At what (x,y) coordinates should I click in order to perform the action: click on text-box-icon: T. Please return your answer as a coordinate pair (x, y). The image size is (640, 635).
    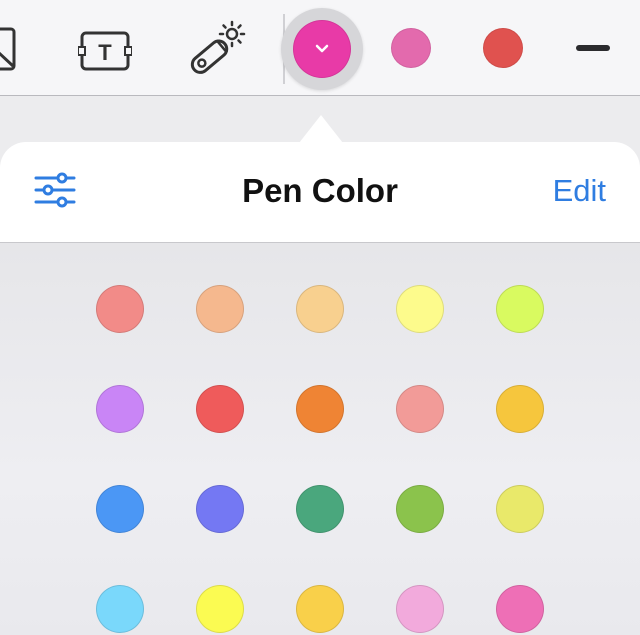
    Looking at the image, I should click on (105, 51).